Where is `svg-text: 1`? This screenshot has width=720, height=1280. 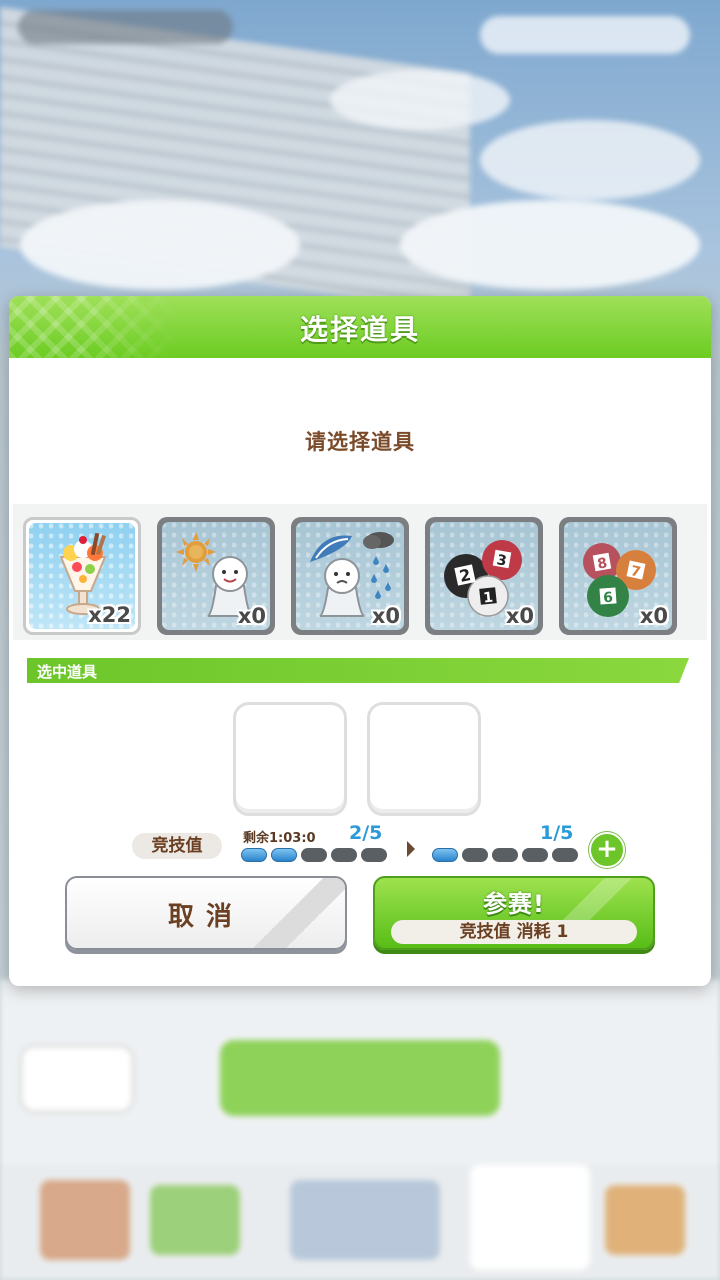 svg-text: 1 is located at coordinates (488, 598).